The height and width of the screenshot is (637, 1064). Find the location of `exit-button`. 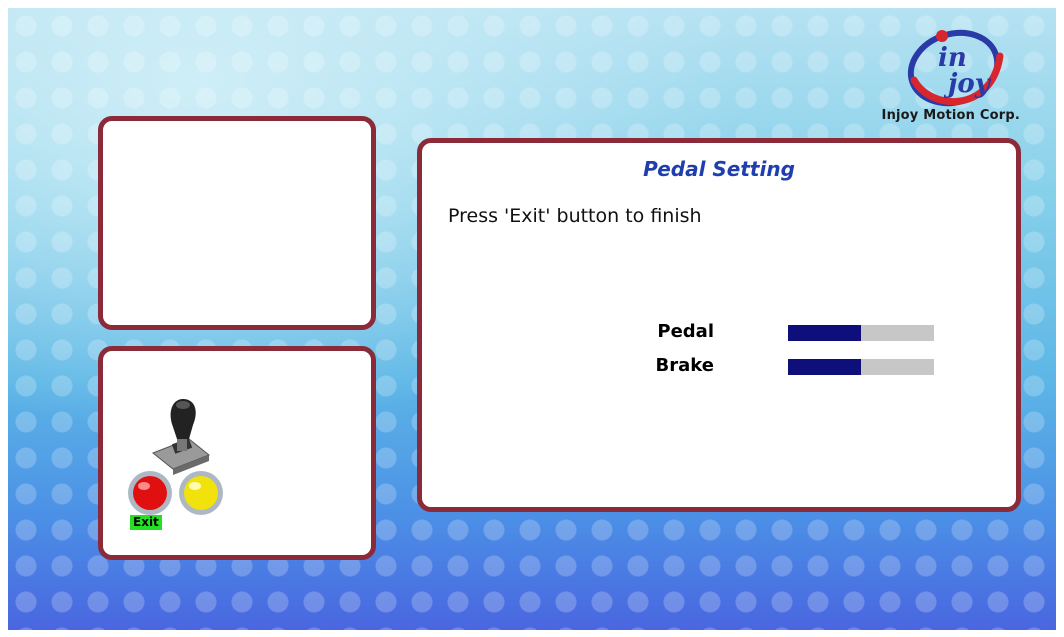

exit-button is located at coordinates (150, 493).